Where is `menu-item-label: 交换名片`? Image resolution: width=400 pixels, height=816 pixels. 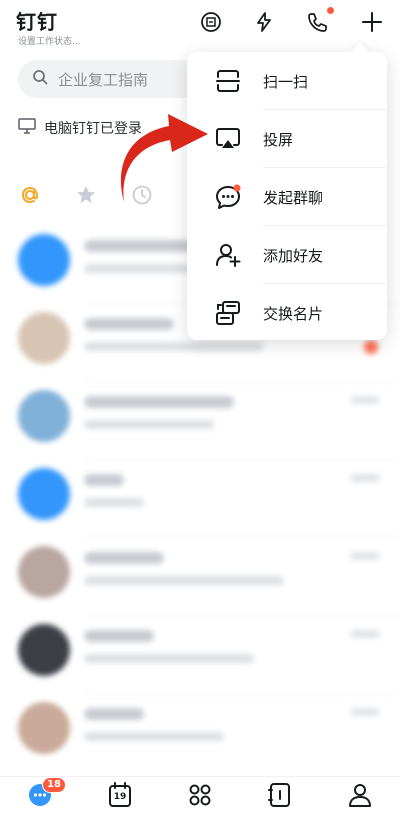
menu-item-label: 交换名片 is located at coordinates (293, 313).